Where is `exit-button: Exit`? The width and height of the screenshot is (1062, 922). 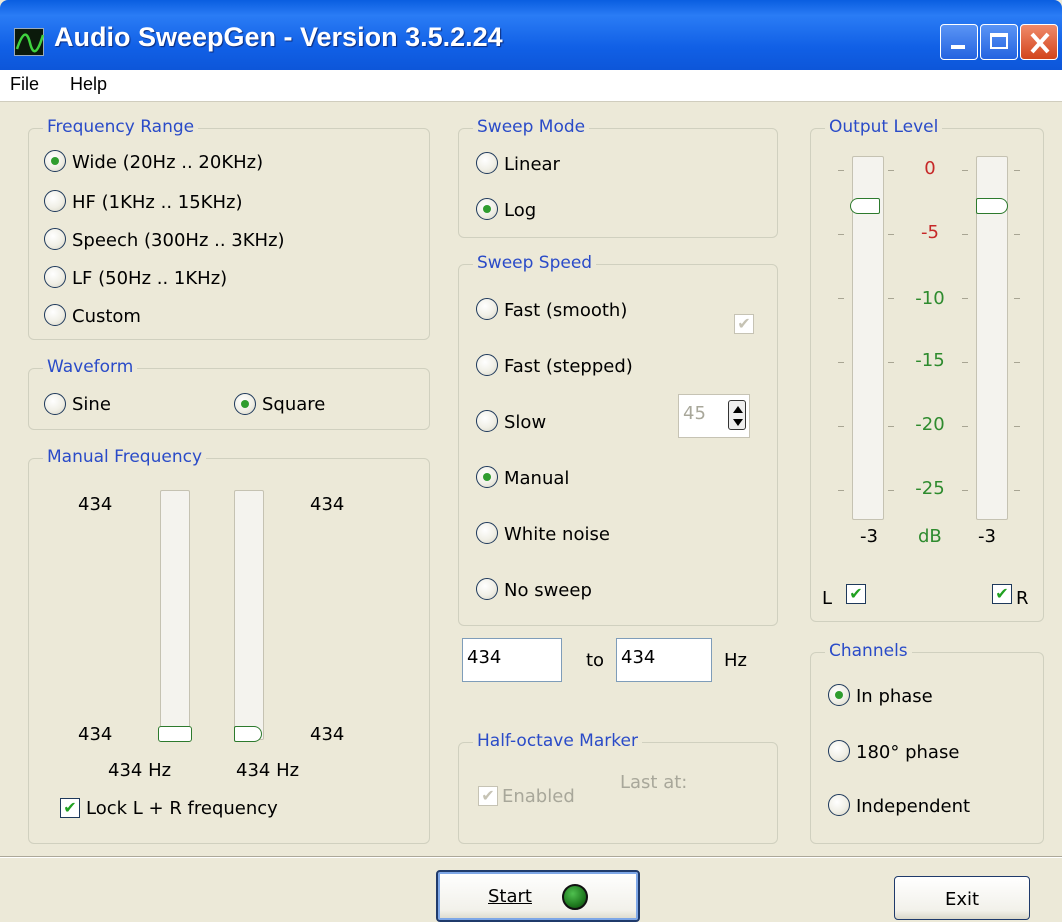 exit-button: Exit is located at coordinates (962, 898).